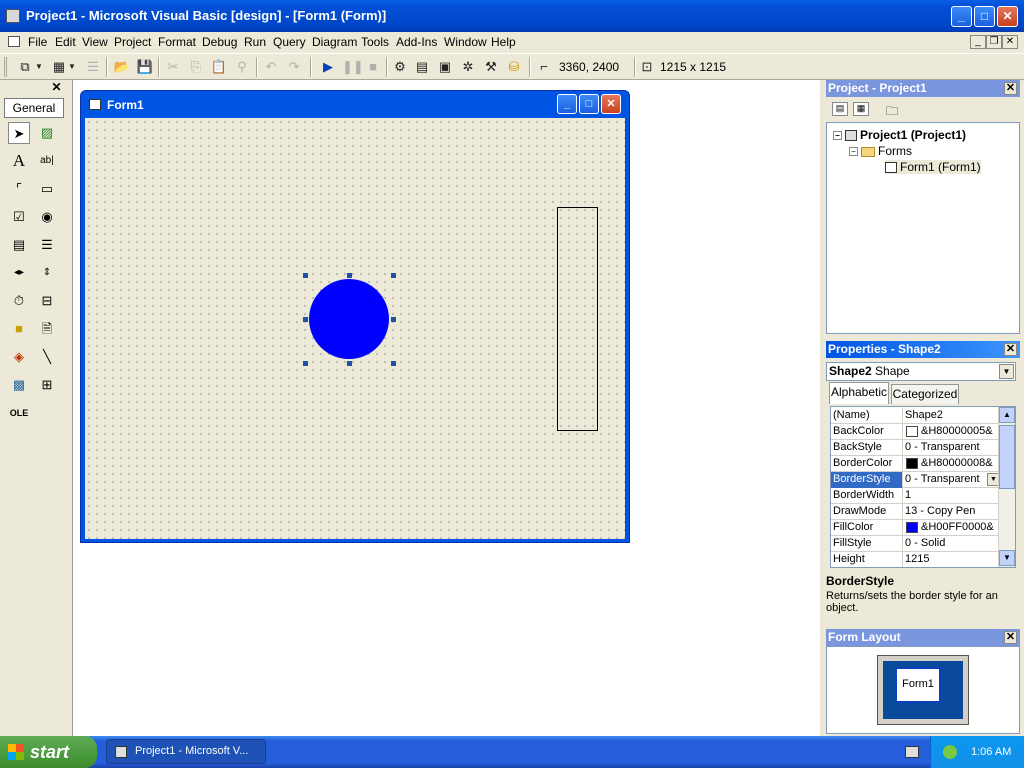  I want to click on network-tray-icon, so click(950, 752).